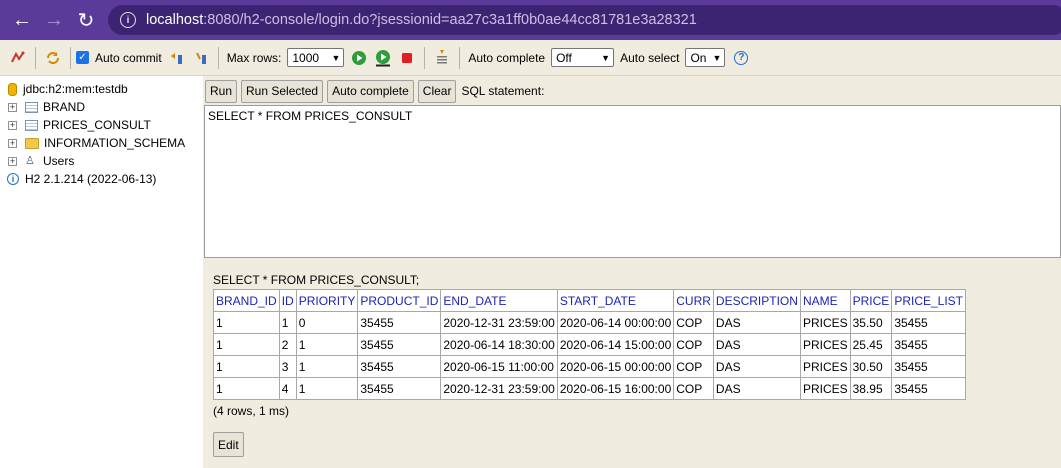  Describe the element at coordinates (221, 91) in the screenshot. I see `run-button: Run` at that location.